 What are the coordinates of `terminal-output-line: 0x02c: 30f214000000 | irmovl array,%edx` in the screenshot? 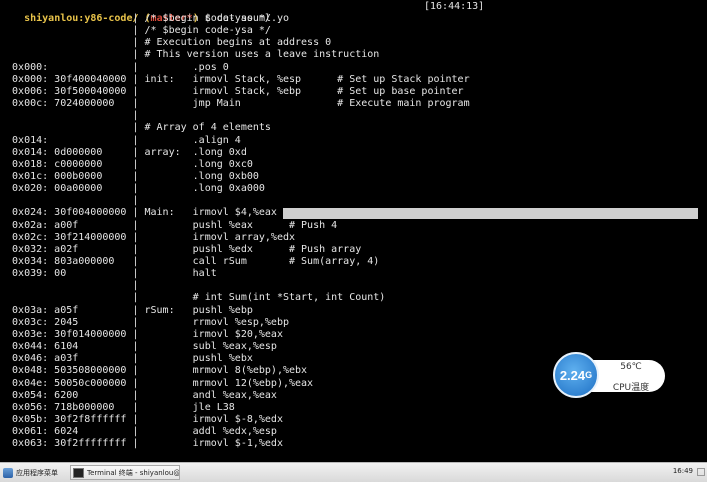 It's located at (148, 237).